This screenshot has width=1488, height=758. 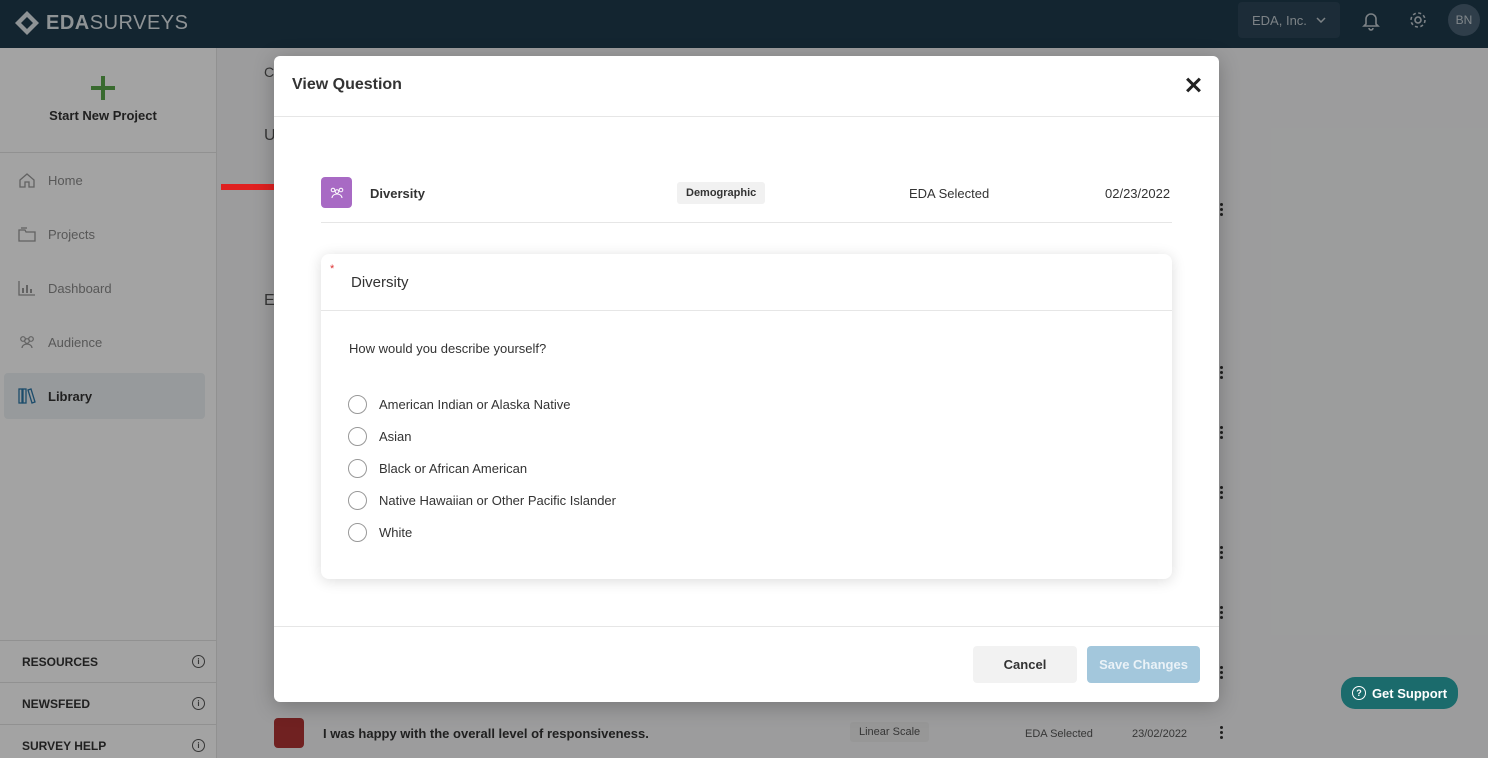 What do you see at coordinates (380, 282) in the screenshot?
I see `preview-title: Diversity` at bounding box center [380, 282].